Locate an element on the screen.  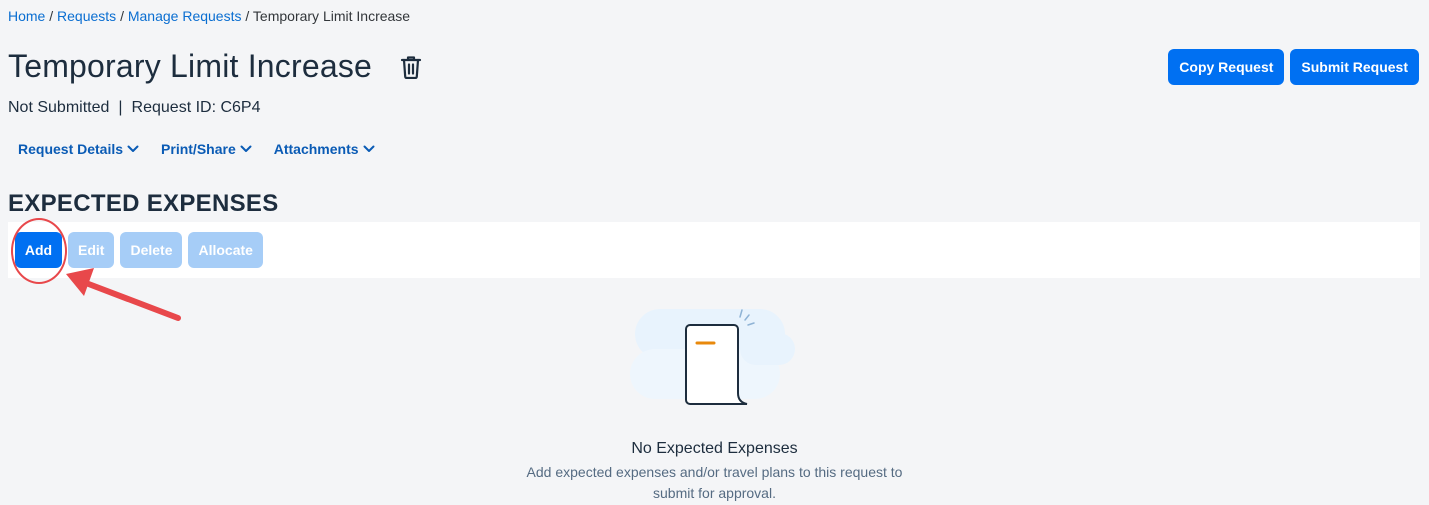
edit-button: Edit is located at coordinates (91, 250).